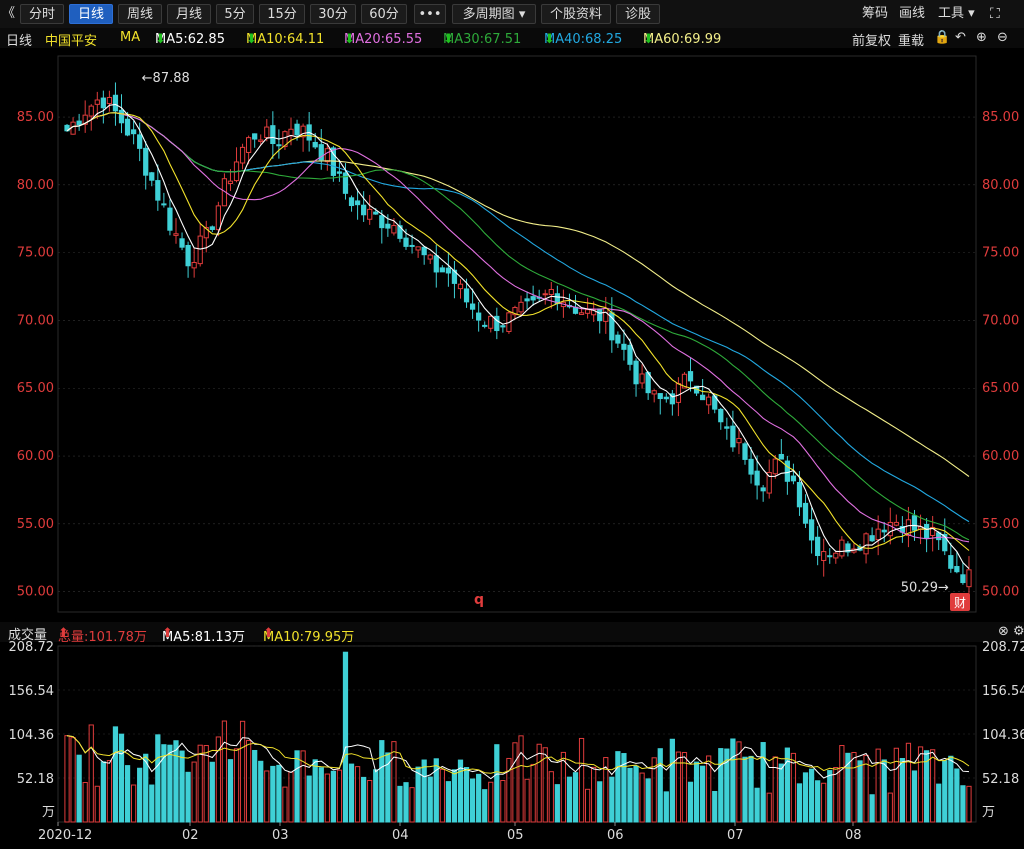 Image resolution: width=1024 pixels, height=849 pixels. Describe the element at coordinates (912, 14) in the screenshot. I see `draw-line-button: 画线` at that location.